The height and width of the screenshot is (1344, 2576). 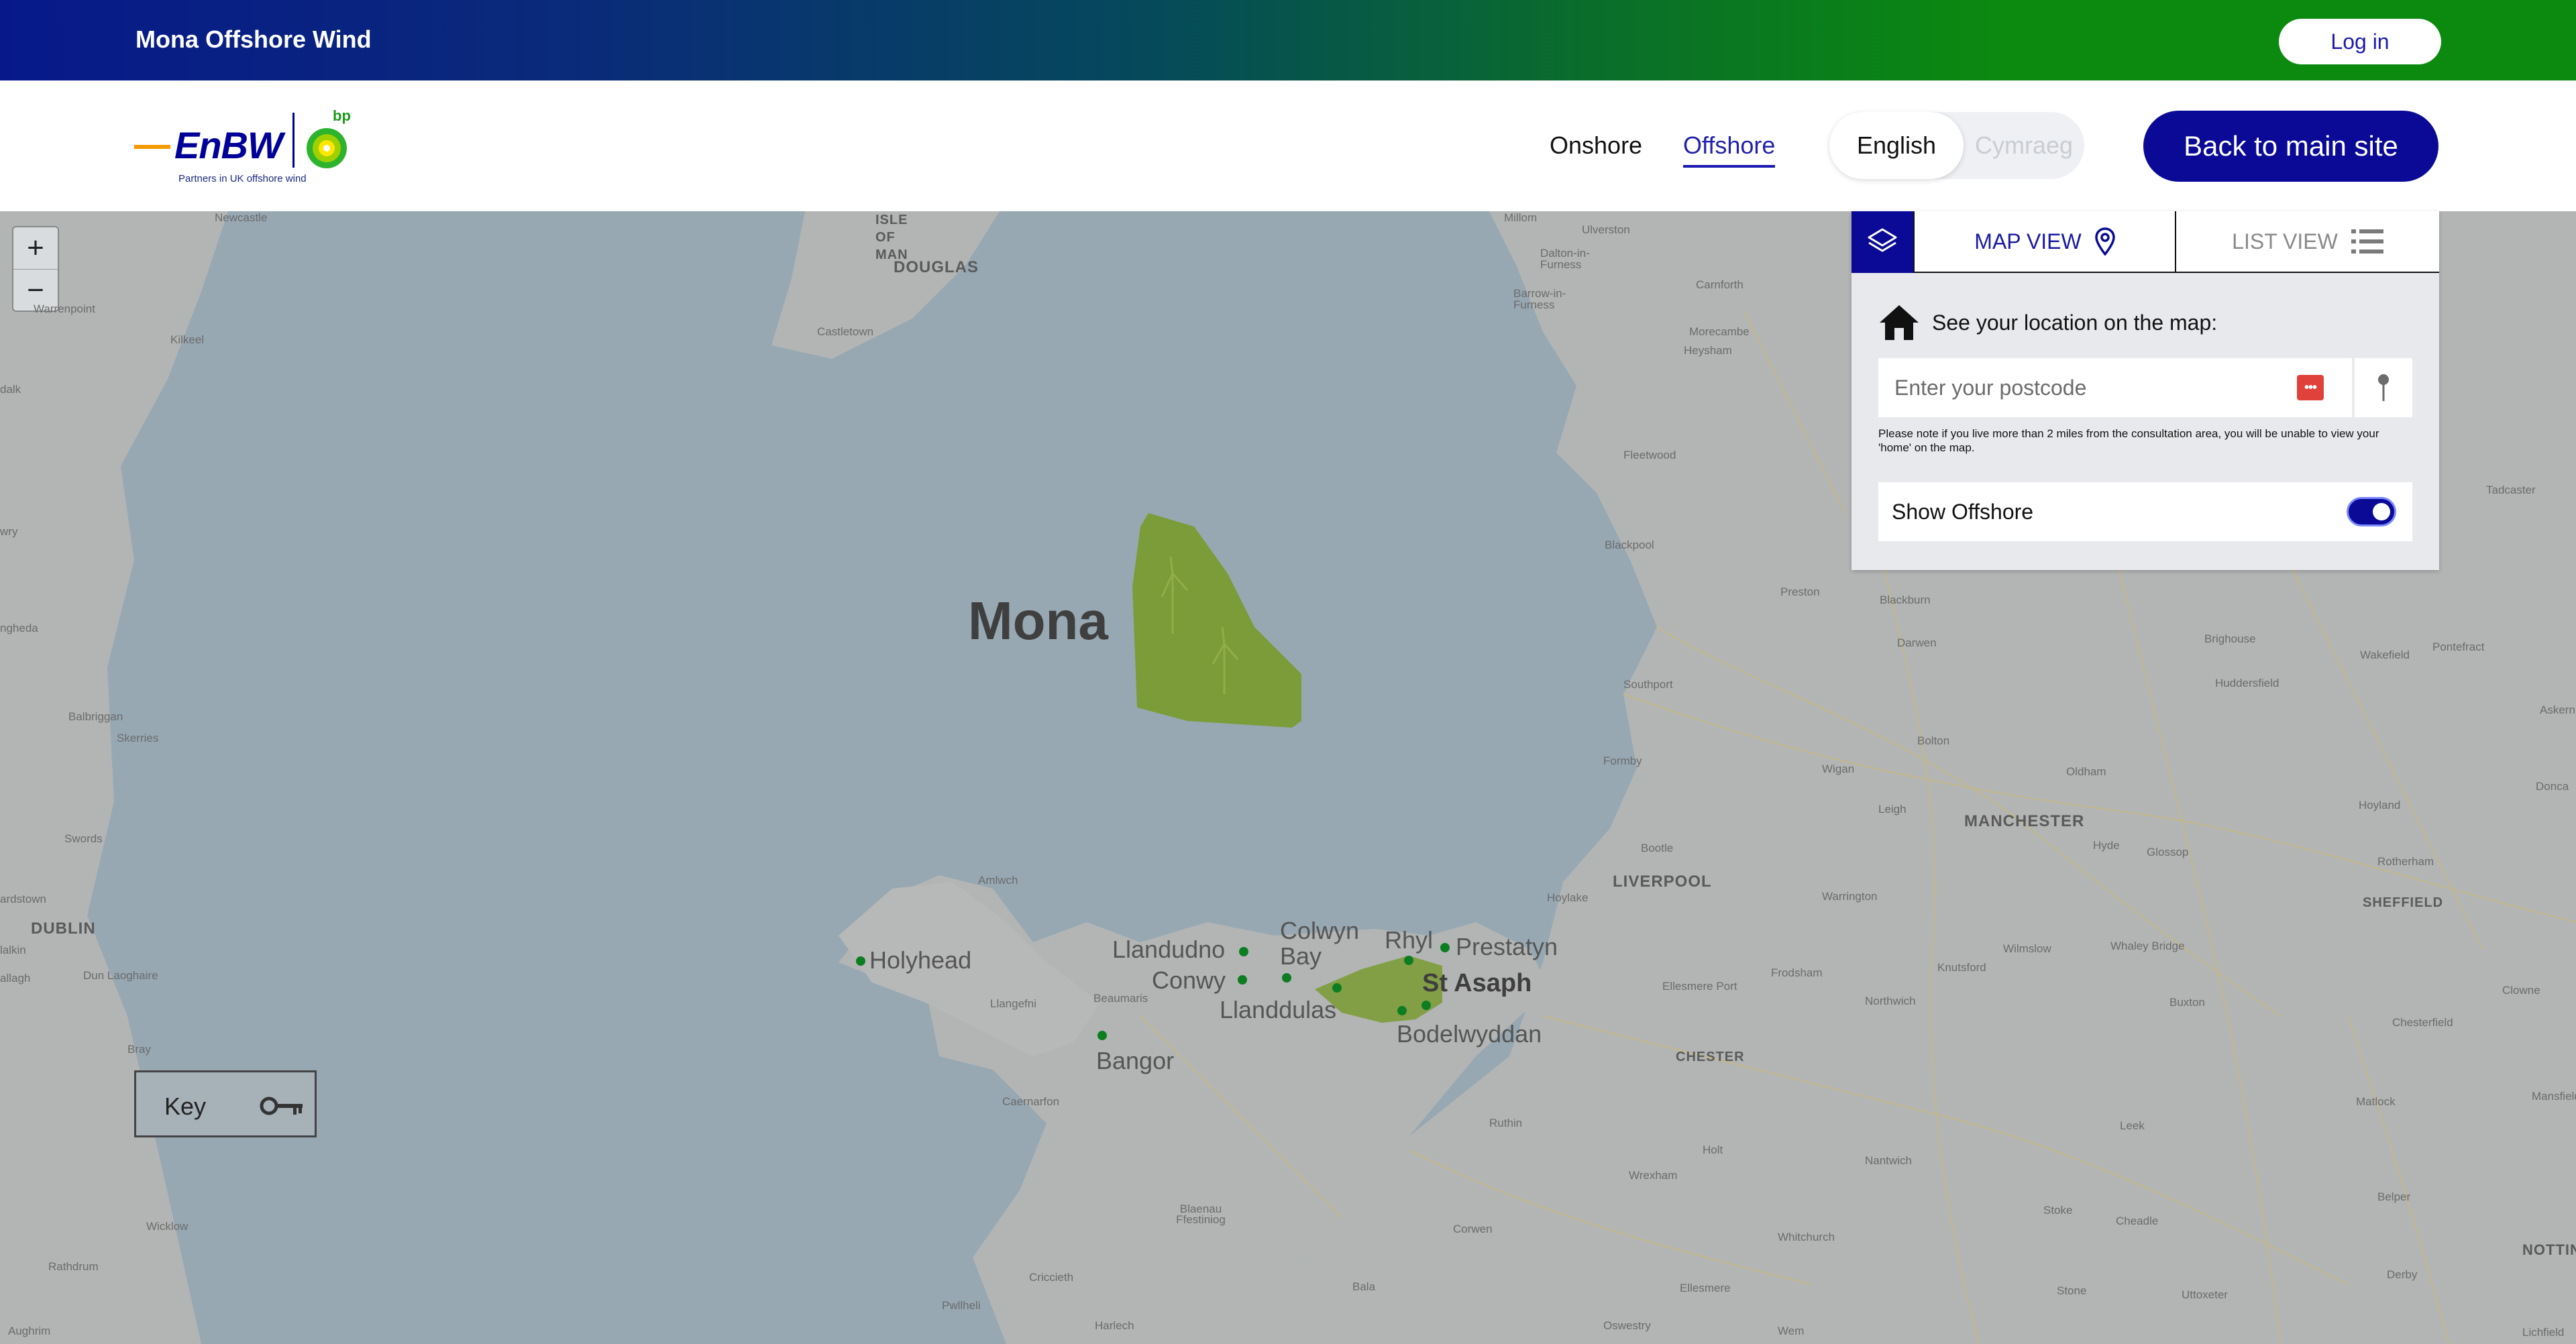 I want to click on map-label: Frodsham, so click(x=1797, y=972).